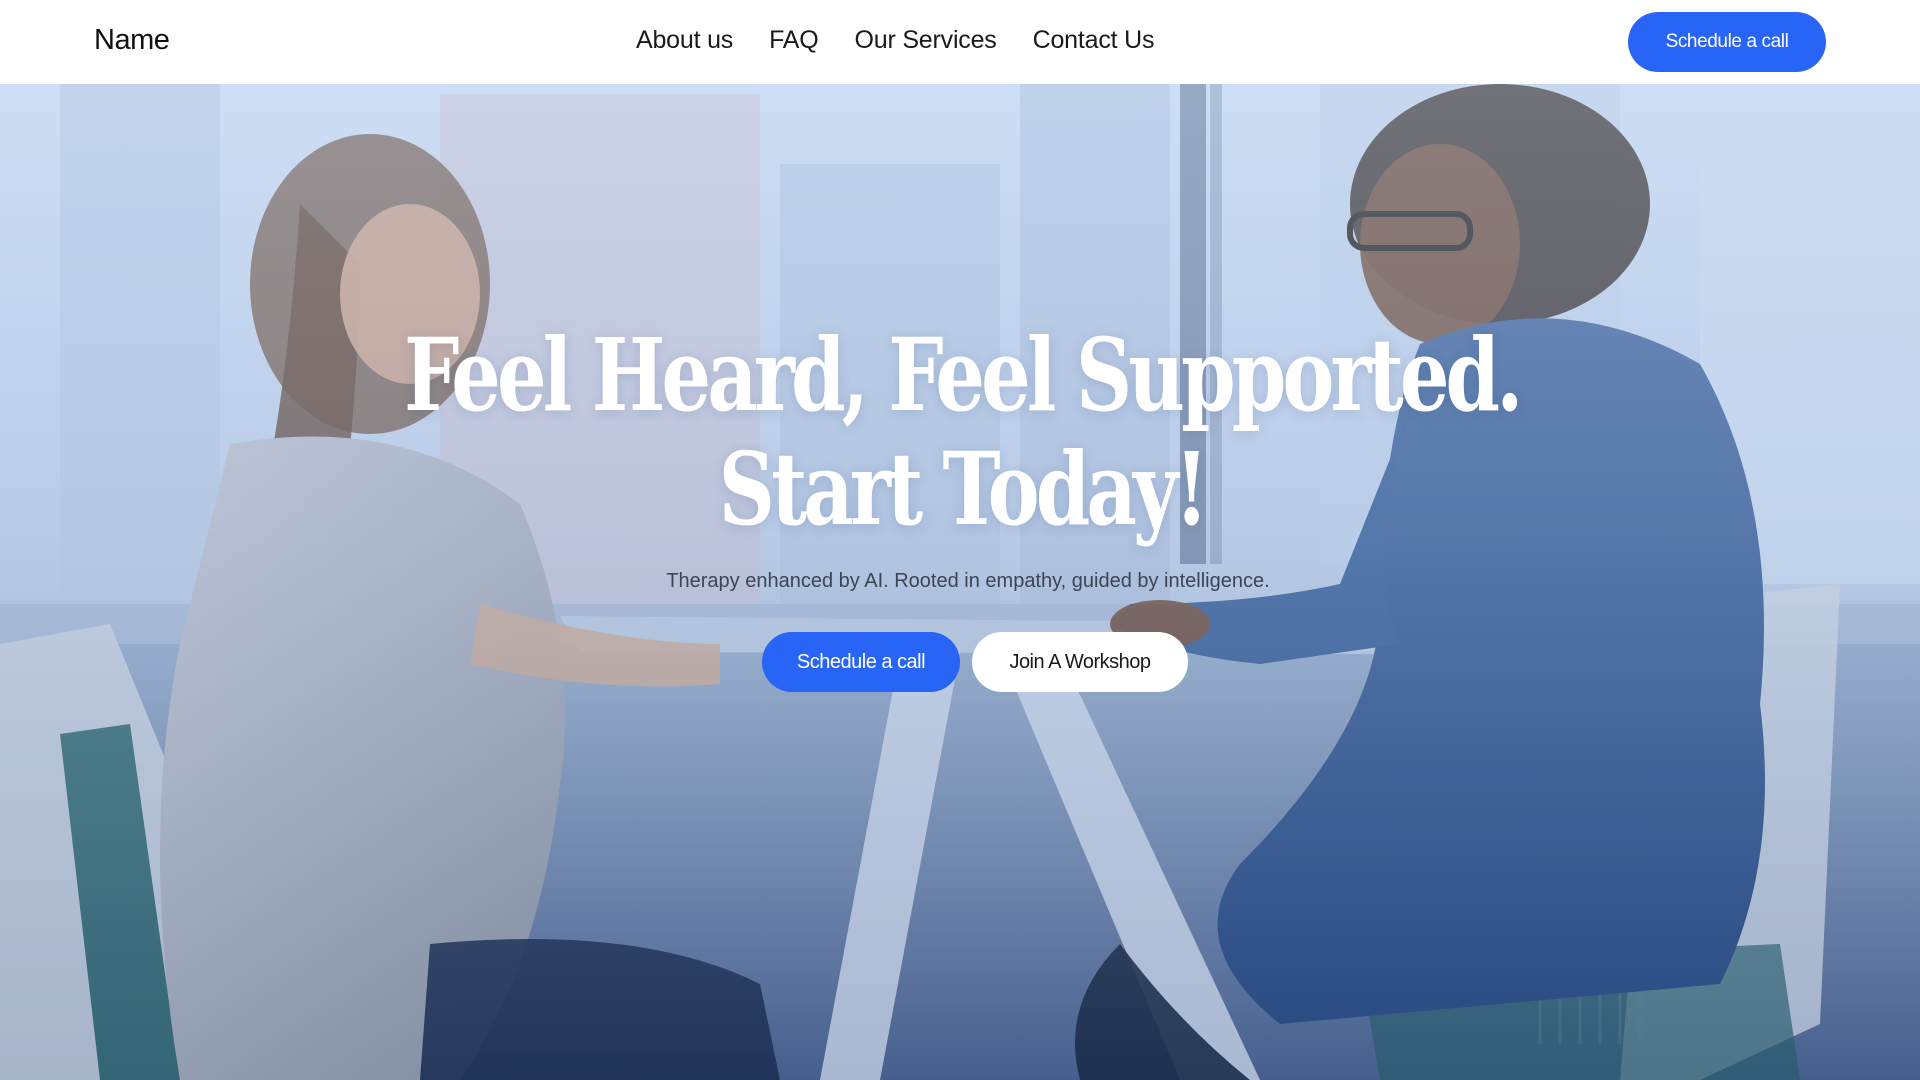 The height and width of the screenshot is (1080, 1920). I want to click on nav-link-our-services: Our Services, so click(926, 40).